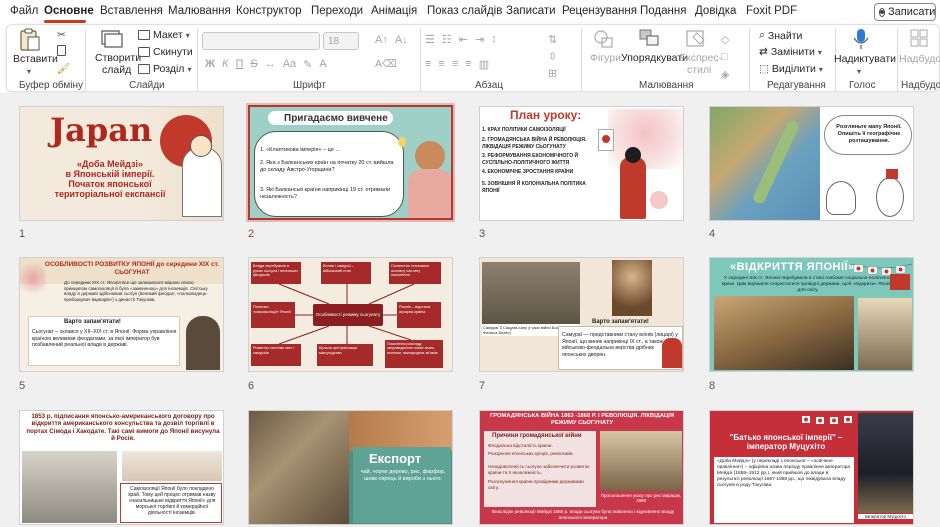 Image resolution: width=940 pixels, height=527 pixels. Describe the element at coordinates (386, 64) in the screenshot. I see `clear-format-icon: A⌫` at that location.